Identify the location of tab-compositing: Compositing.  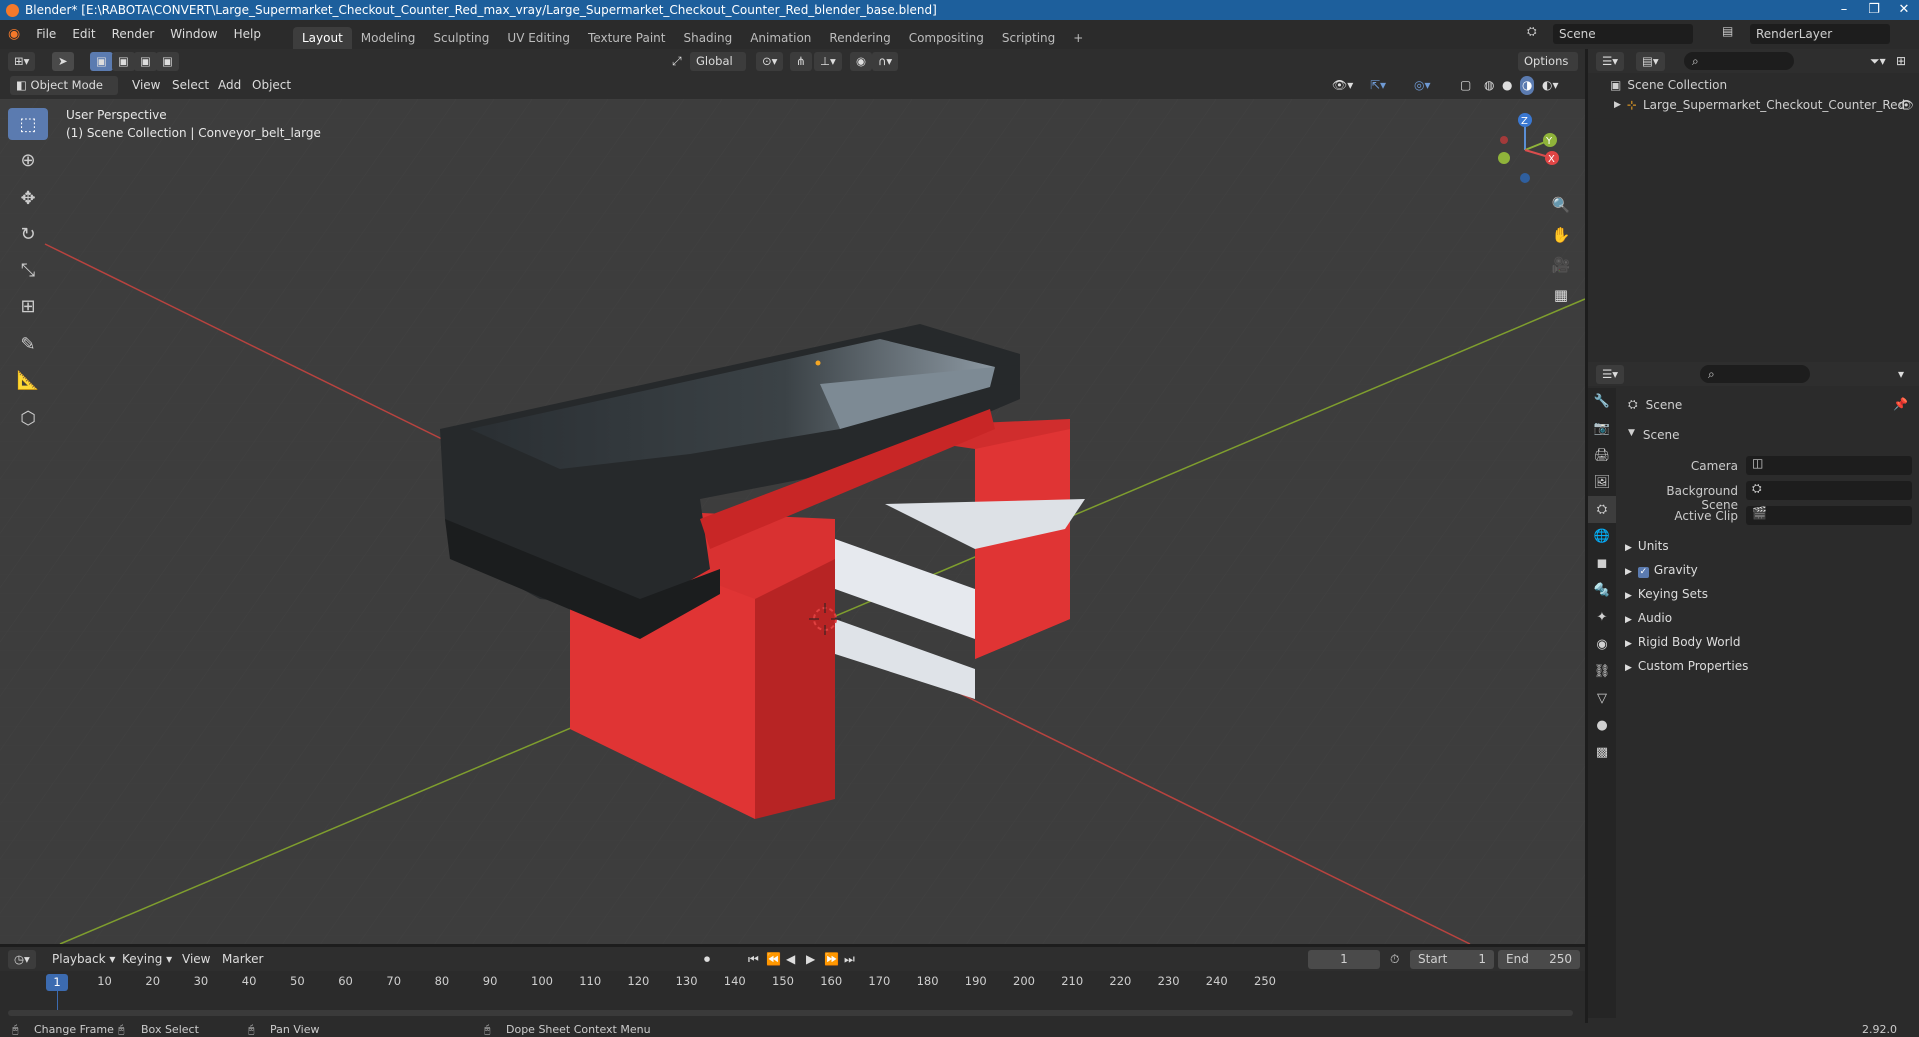
(946, 38).